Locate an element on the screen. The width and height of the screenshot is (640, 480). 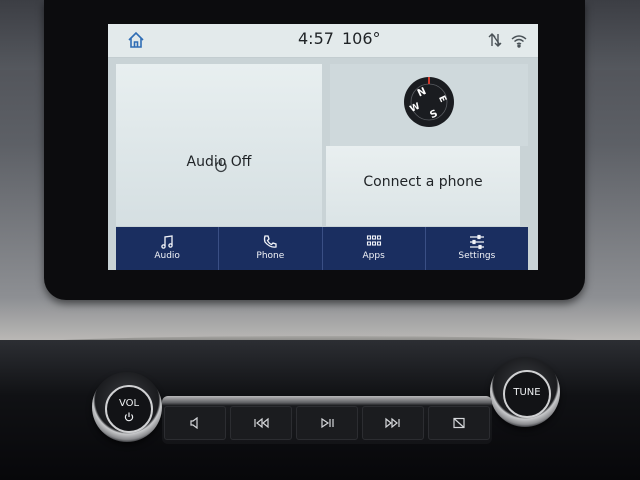
apps-grid-icon is located at coordinates (373, 240).